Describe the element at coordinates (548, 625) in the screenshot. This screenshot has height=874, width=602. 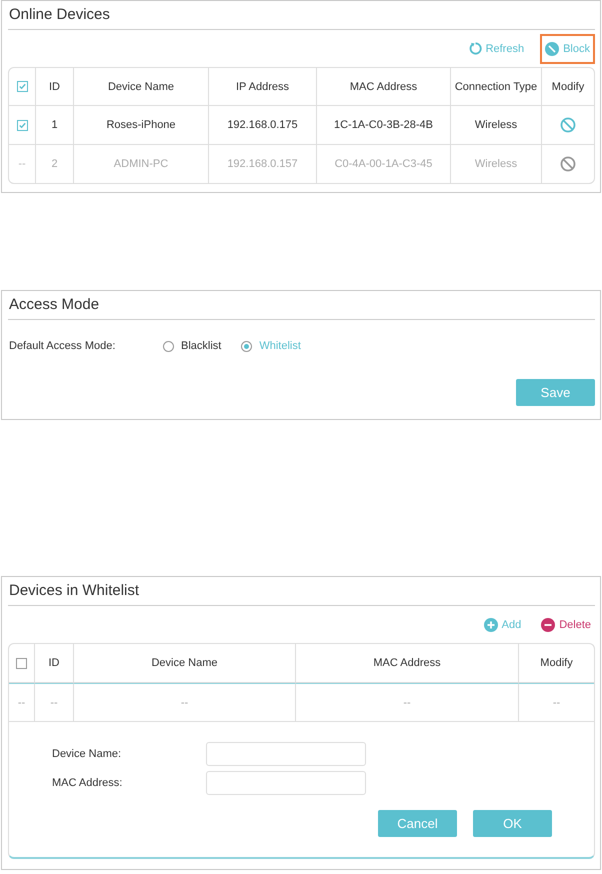
I see `minus-icon` at that location.